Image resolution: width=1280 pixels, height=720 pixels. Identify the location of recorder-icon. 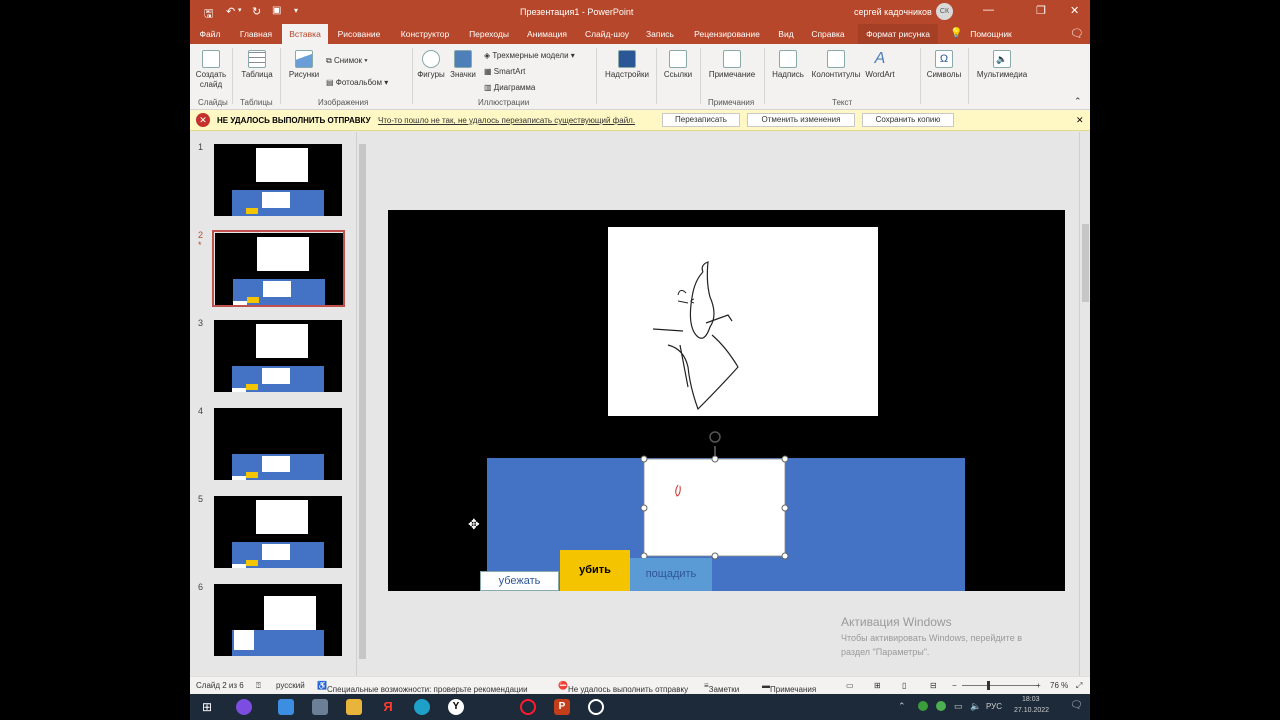
(596, 707).